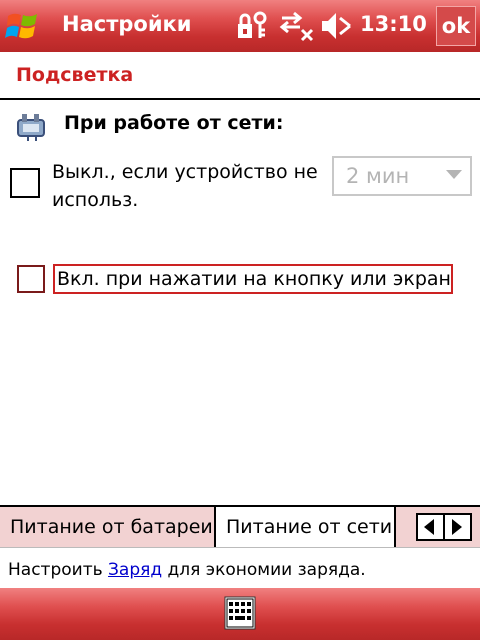  I want to click on connectivity-icon, so click(297, 26).